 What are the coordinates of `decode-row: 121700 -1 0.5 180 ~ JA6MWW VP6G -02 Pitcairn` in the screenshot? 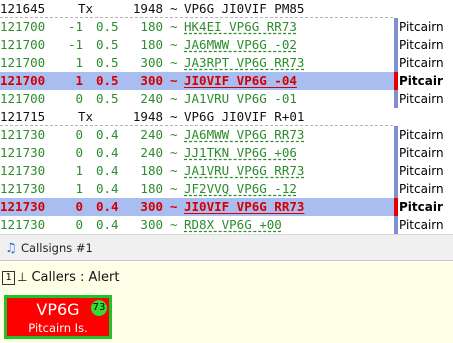 It's located at (226, 45).